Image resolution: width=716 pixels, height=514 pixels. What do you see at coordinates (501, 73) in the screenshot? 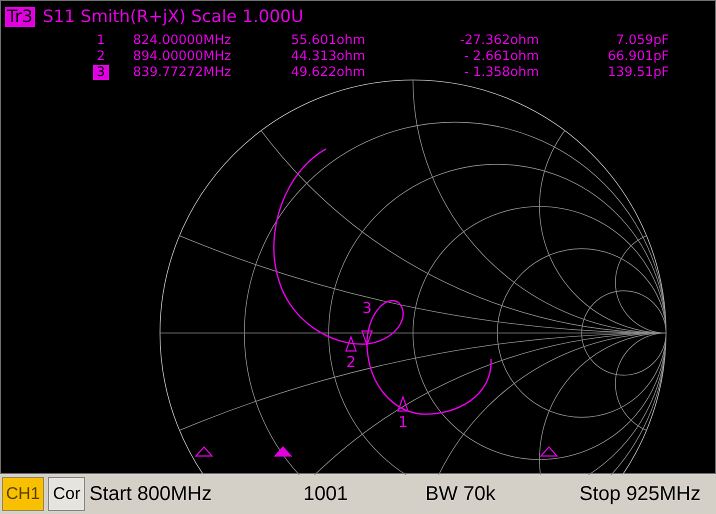
I see `marker-reactance: - 1.358ohm` at bounding box center [501, 73].